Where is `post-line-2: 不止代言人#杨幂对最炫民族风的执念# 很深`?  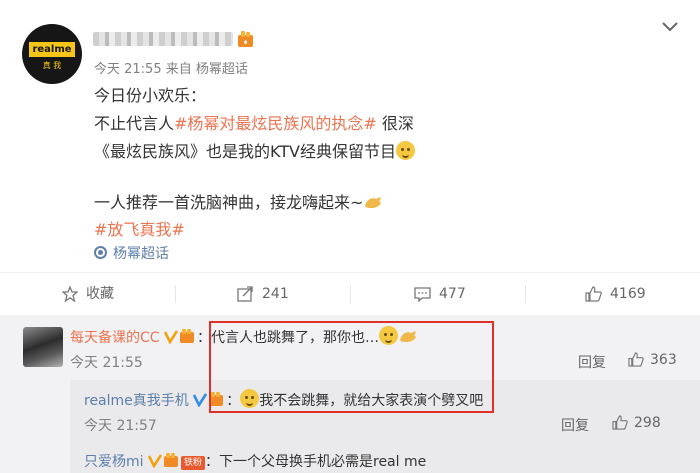 post-line-2: 不止代言人#杨幂对最炫民族风的执念# 很深 is located at coordinates (254, 122).